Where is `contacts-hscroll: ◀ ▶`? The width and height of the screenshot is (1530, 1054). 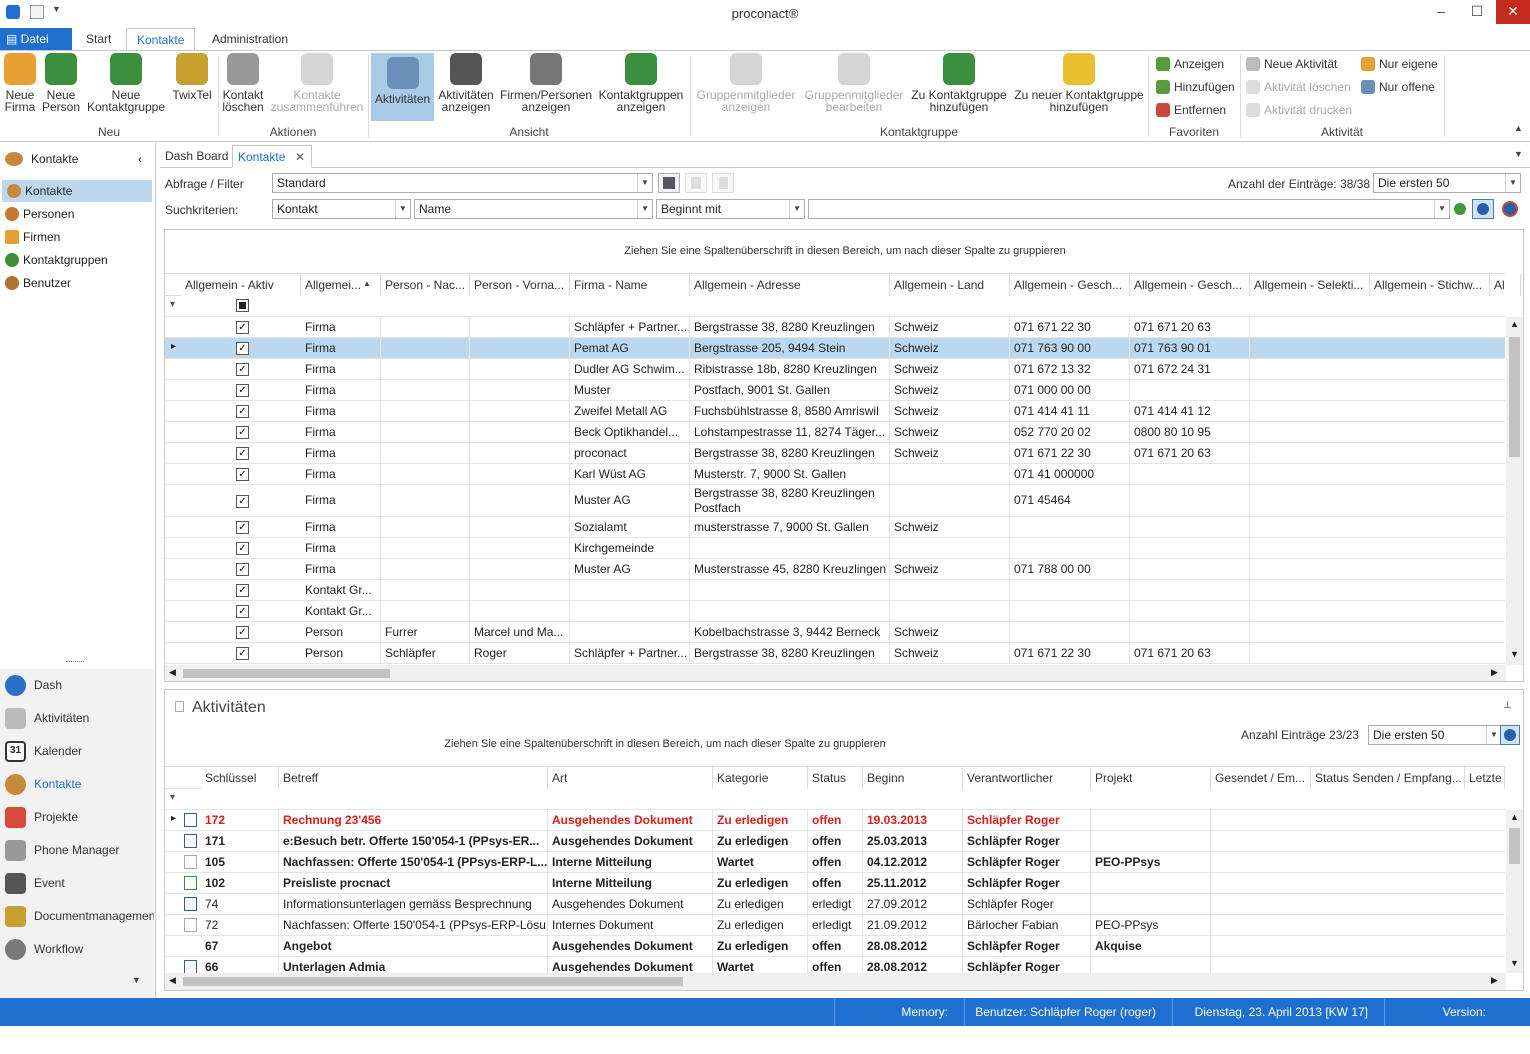 contacts-hscroll: ◀ ▶ is located at coordinates (835, 673).